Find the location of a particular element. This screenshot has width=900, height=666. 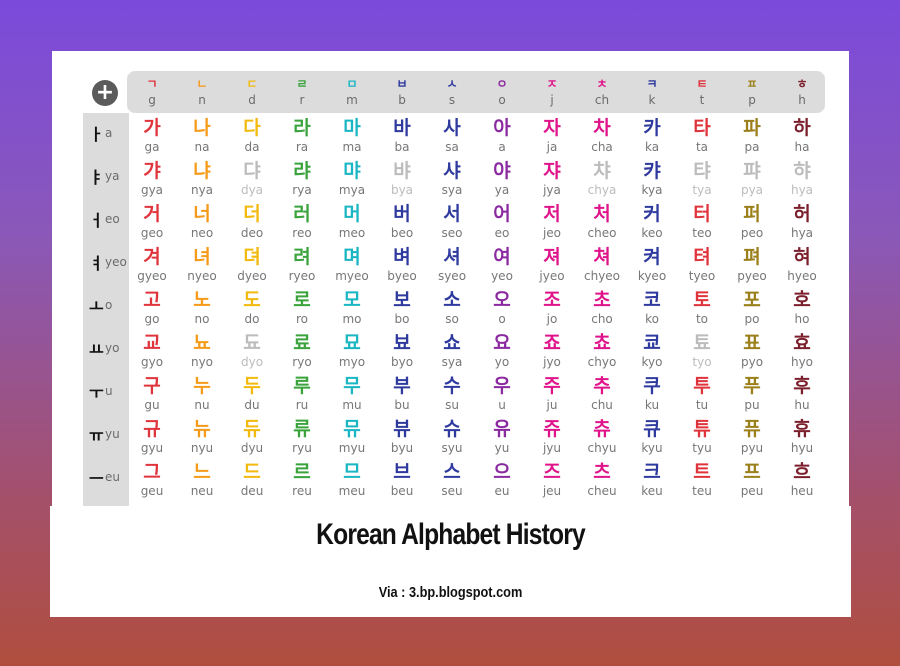

syllable-cell: 노 no is located at coordinates (202, 306).